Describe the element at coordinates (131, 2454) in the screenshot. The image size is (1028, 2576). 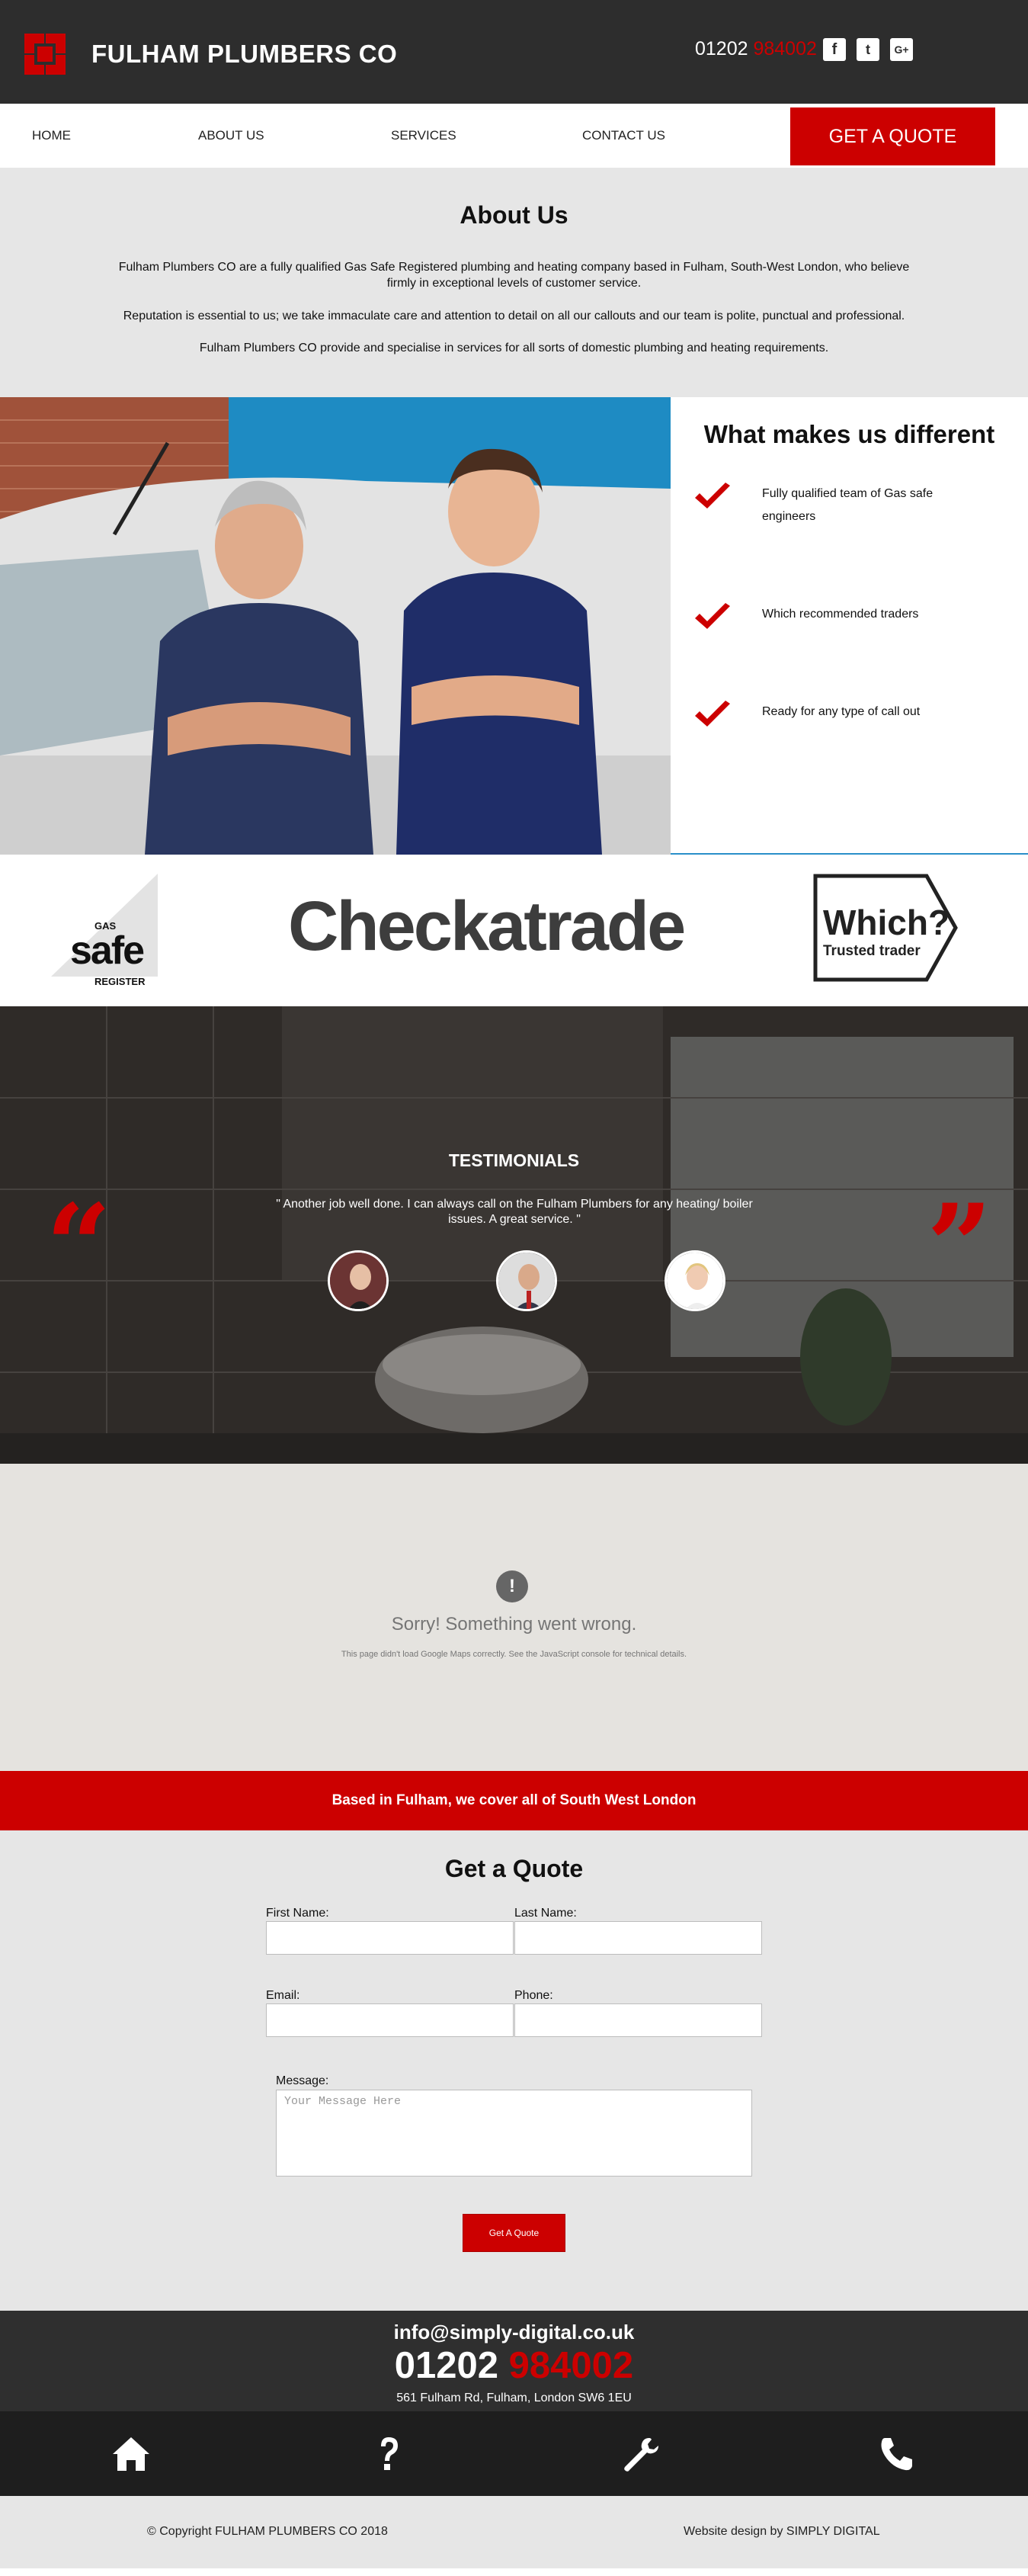
I see `home-icon` at that location.